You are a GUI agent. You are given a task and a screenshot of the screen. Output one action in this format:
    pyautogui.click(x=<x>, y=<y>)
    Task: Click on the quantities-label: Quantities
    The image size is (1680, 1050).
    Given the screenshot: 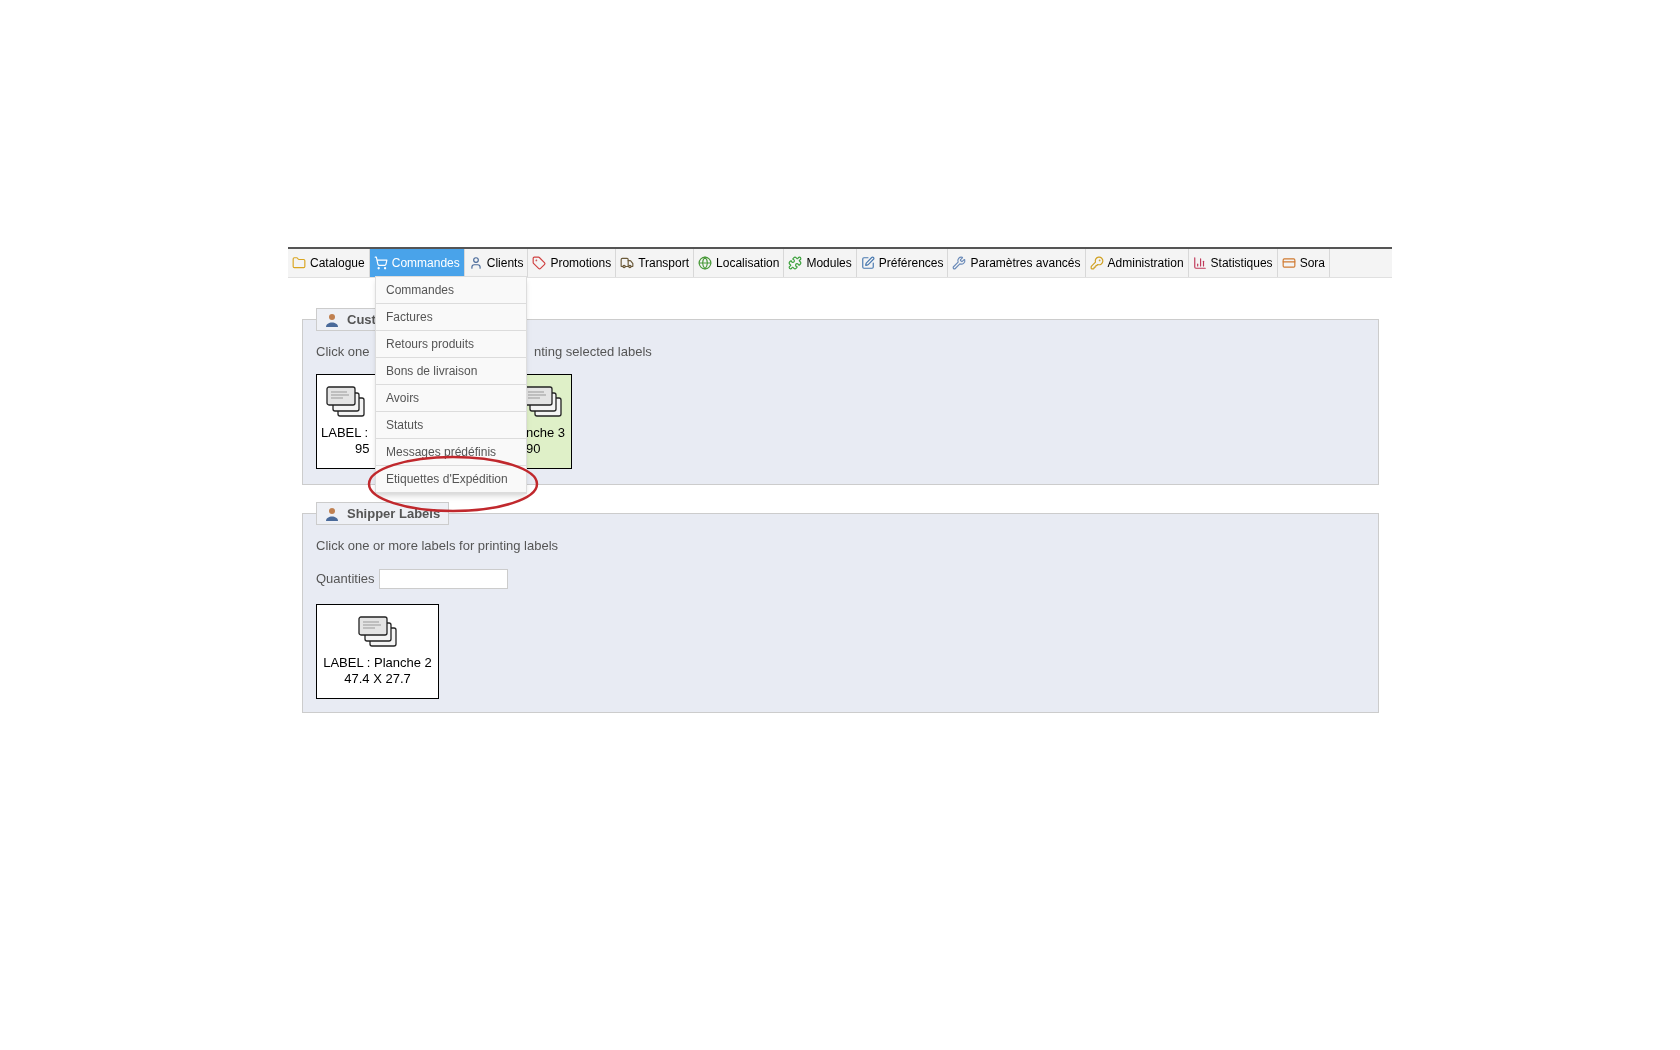 What is the action you would take?
    pyautogui.click(x=345, y=579)
    